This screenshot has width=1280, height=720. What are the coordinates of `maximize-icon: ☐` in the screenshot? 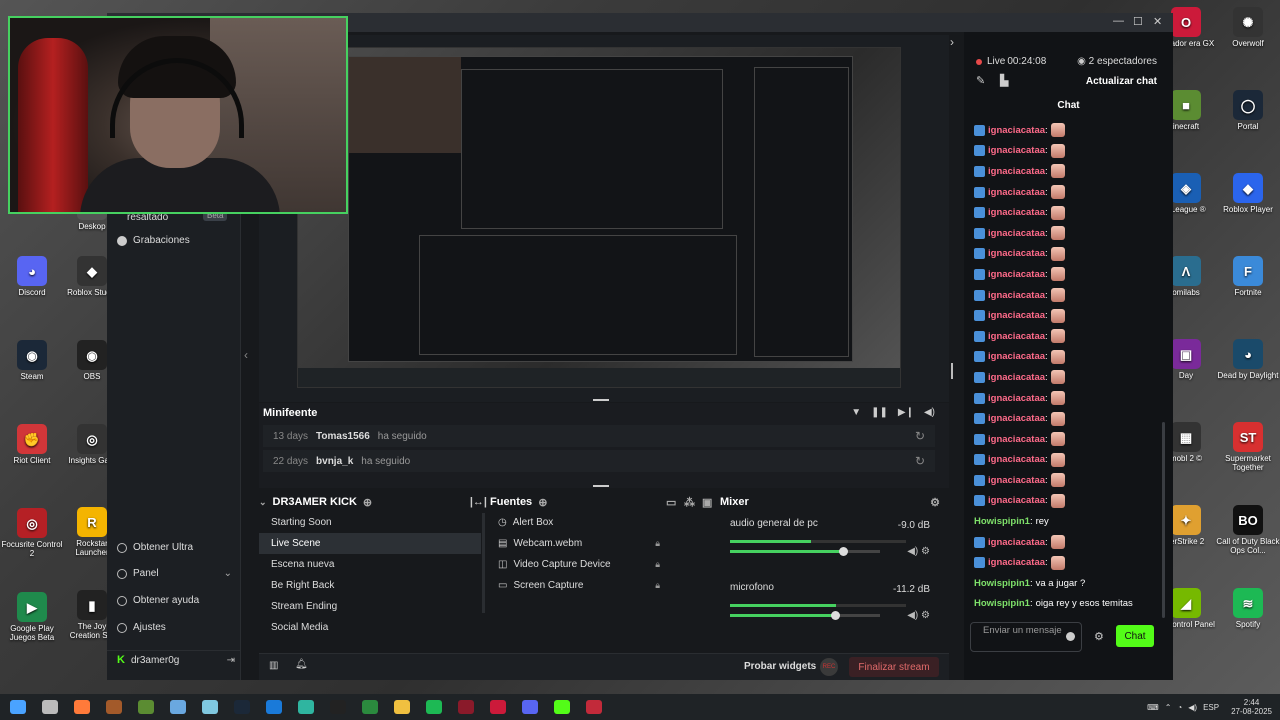 It's located at (1138, 21).